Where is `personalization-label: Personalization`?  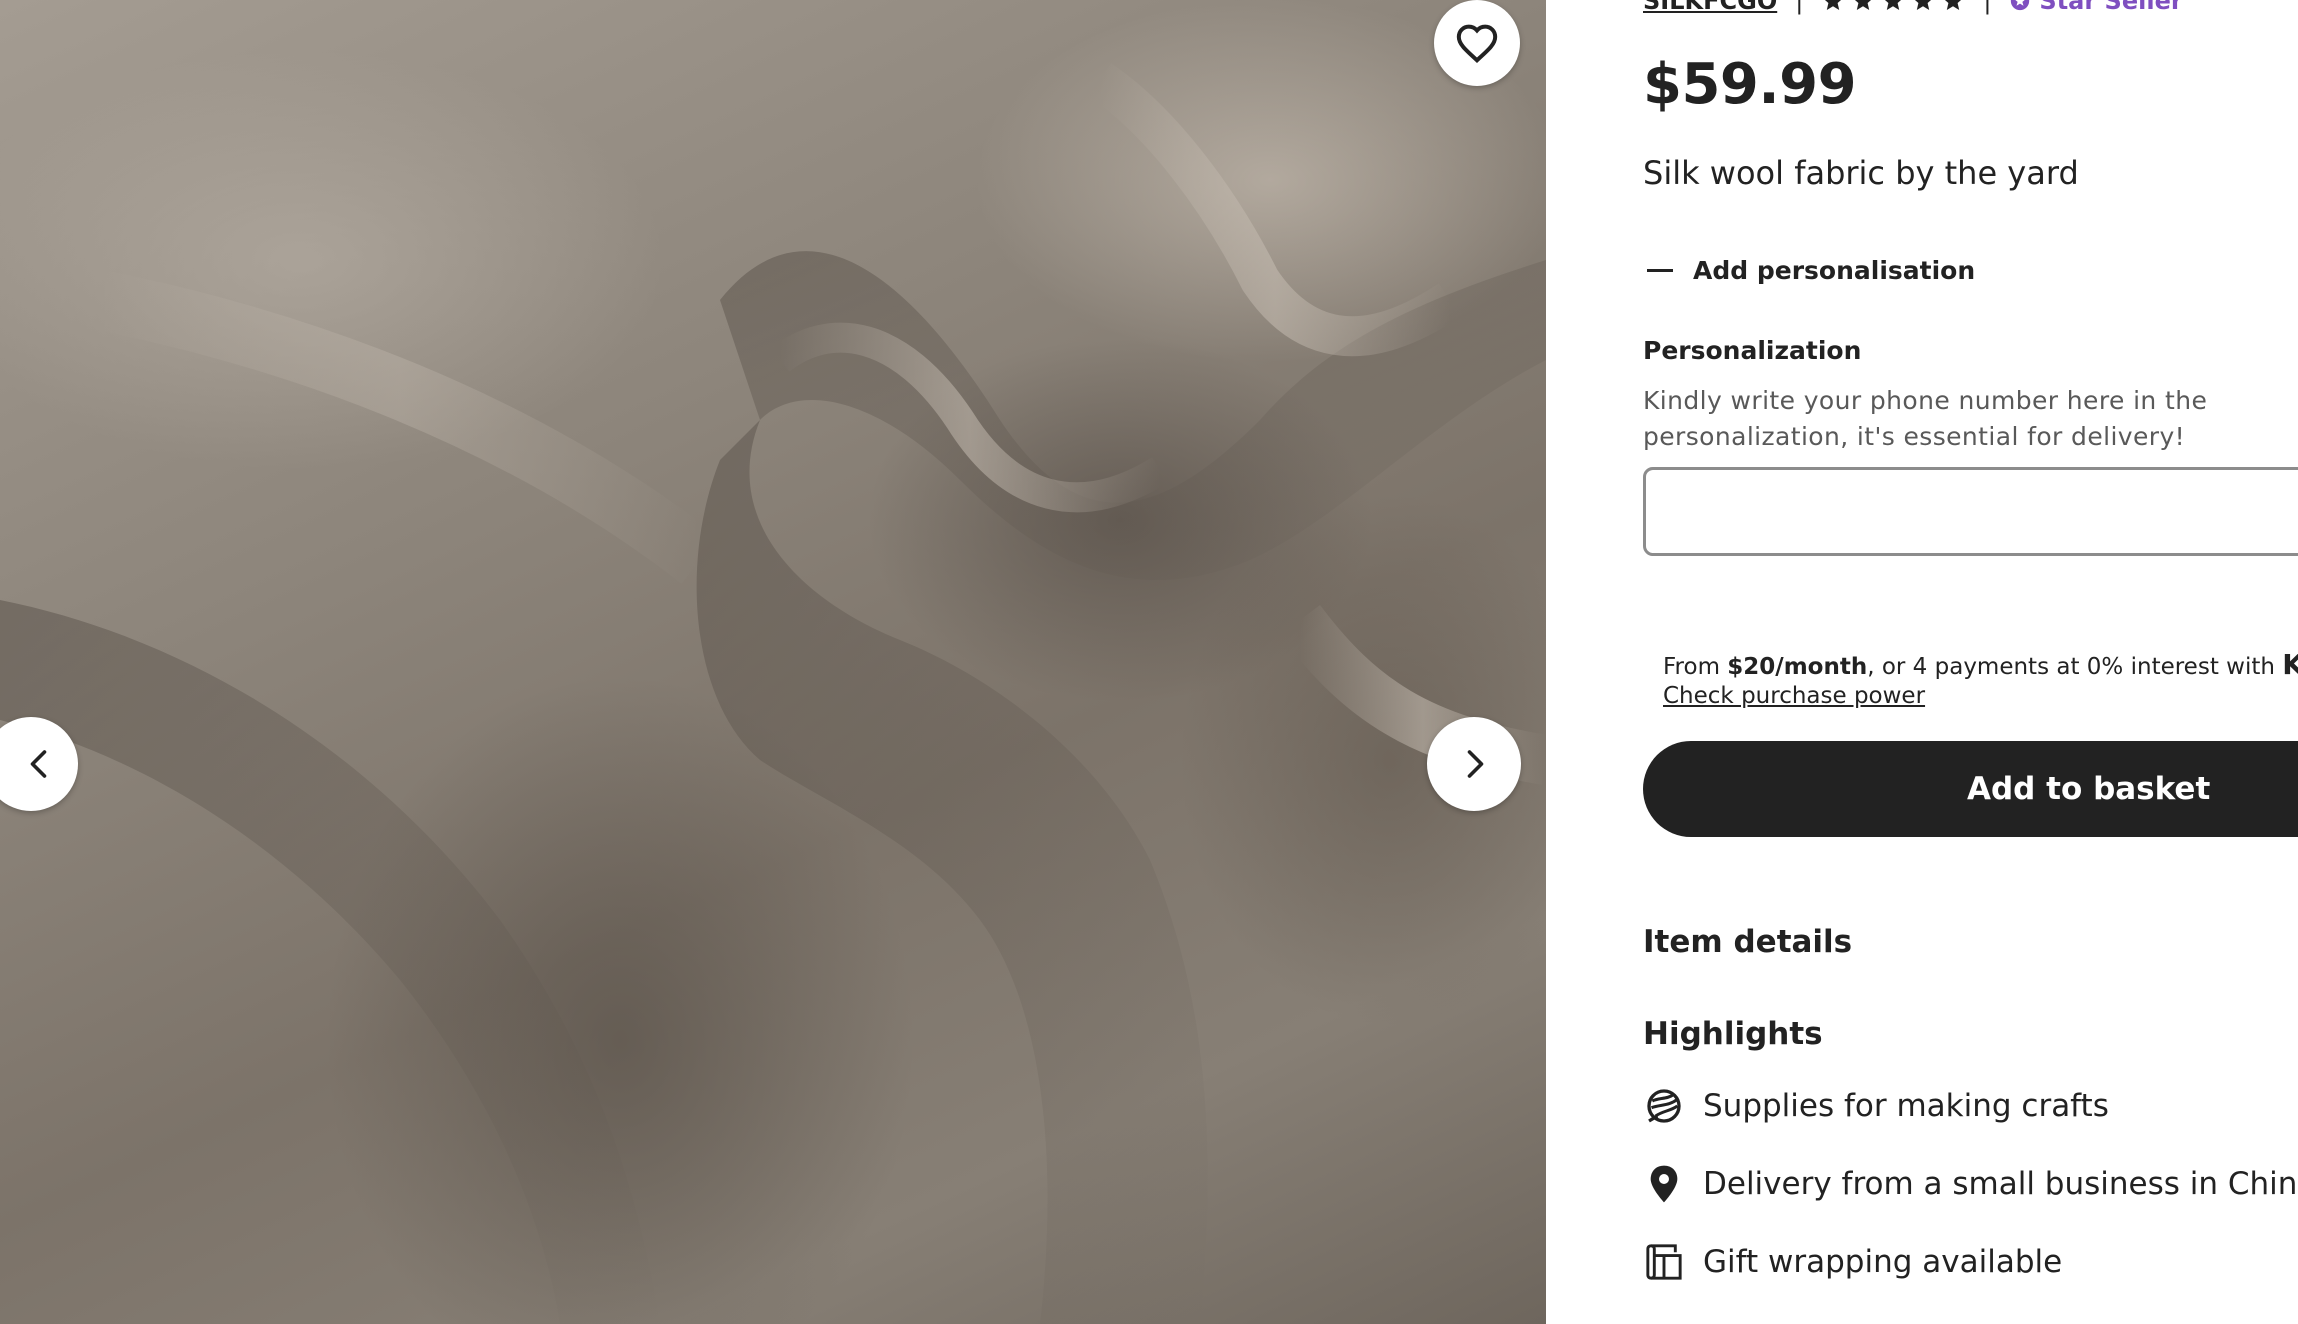
personalization-label: Personalization is located at coordinates (1752, 350).